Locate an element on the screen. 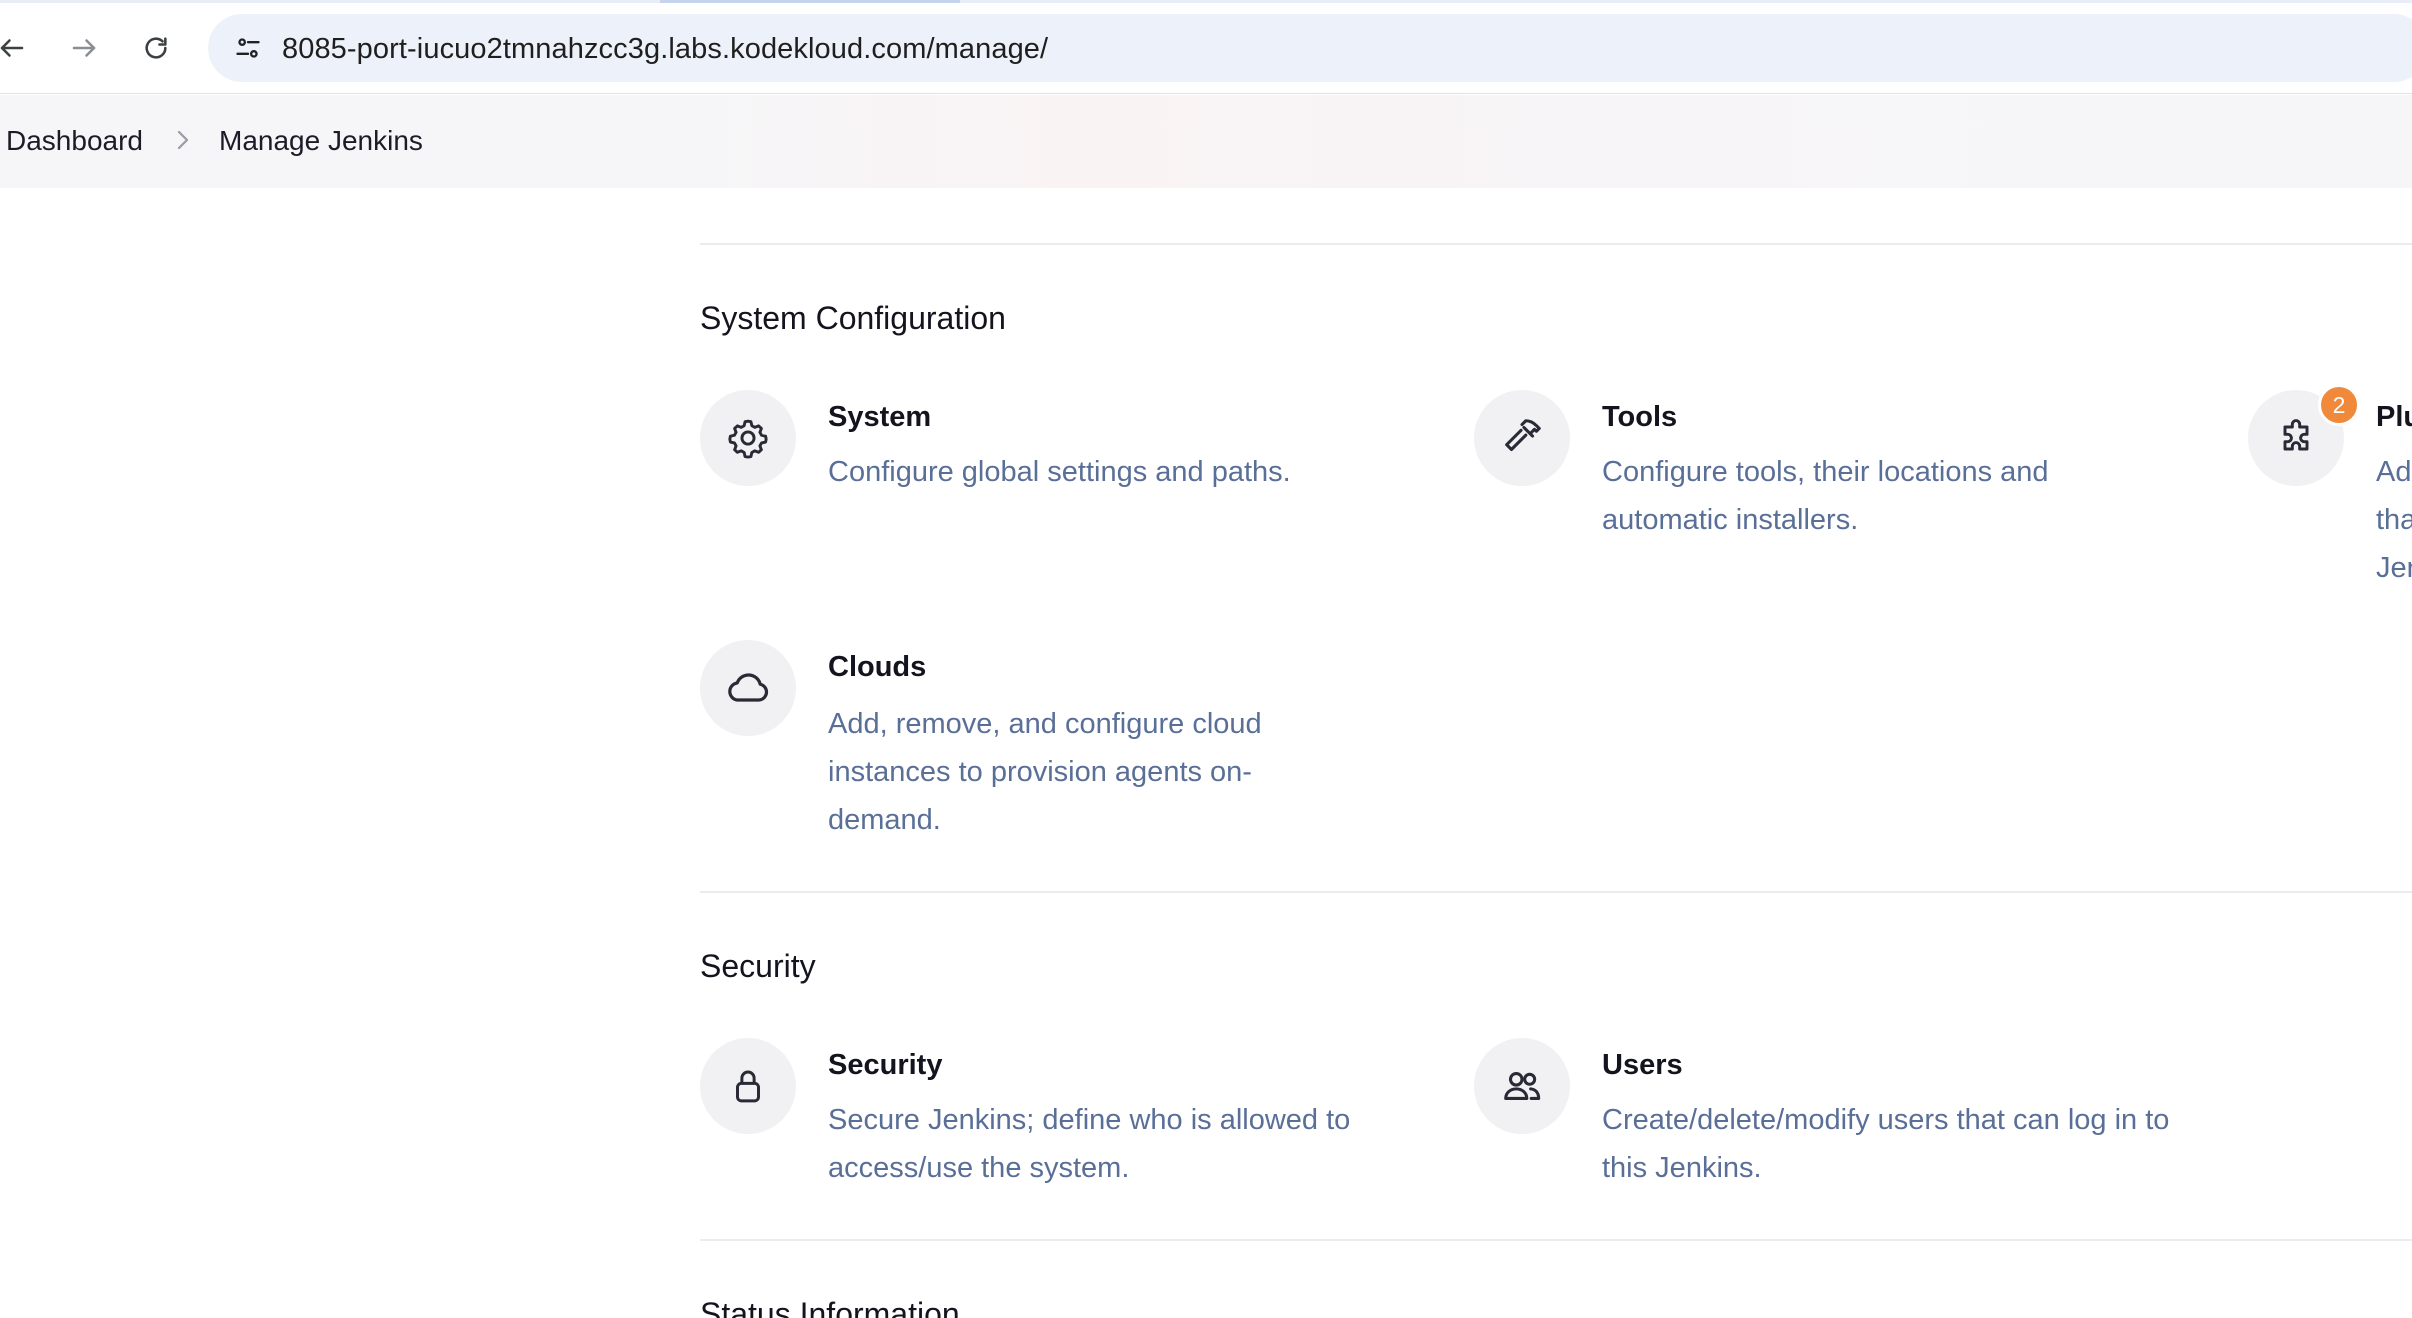  reload-button is located at coordinates (156, 48).